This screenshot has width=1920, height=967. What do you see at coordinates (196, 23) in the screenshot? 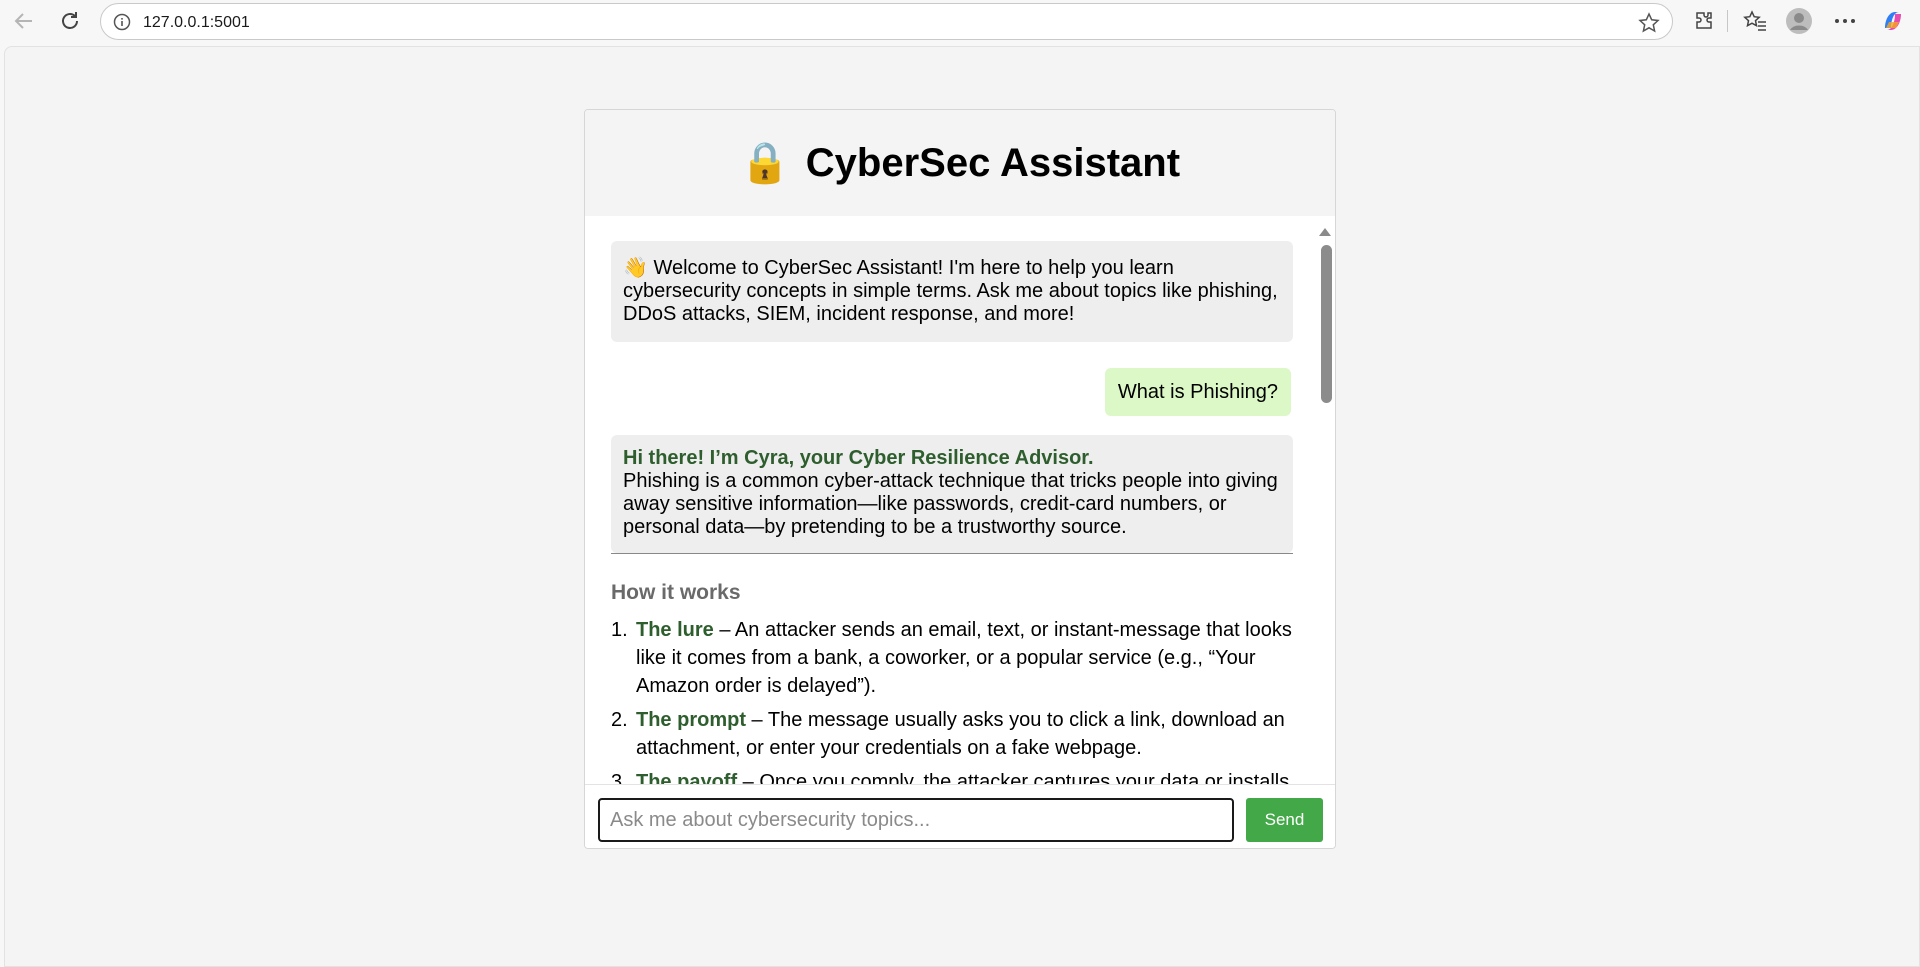
I see `url-text: 127.0.0.1:5001` at bounding box center [196, 23].